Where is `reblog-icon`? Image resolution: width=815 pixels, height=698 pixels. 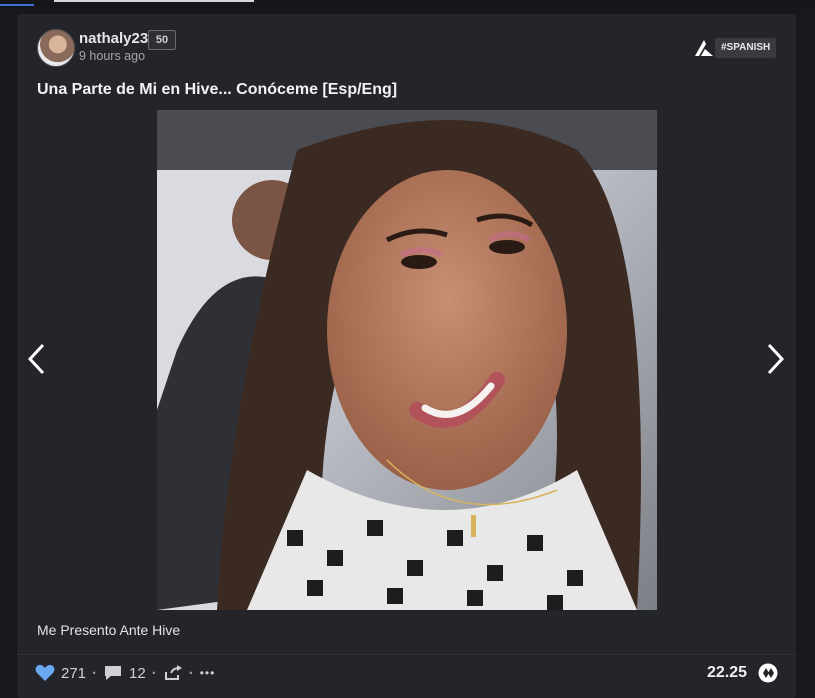 reblog-icon is located at coordinates (173, 673).